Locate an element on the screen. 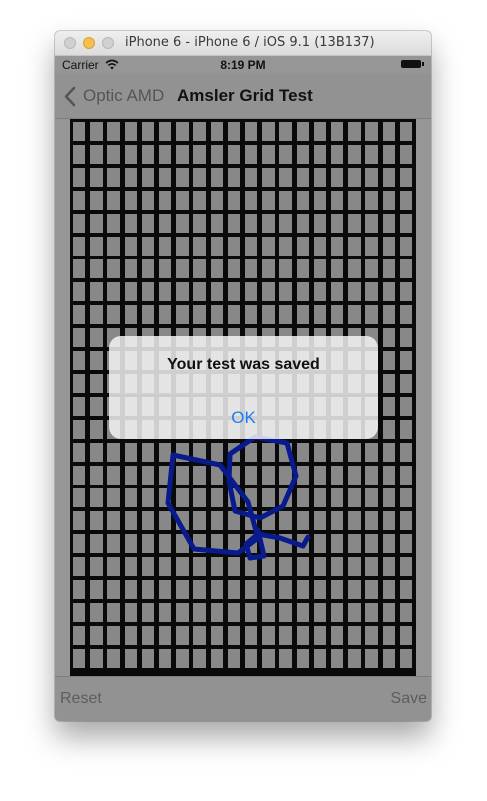 The width and height of the screenshot is (487, 801). bottom-toolbar: Reset Save is located at coordinates (243, 698).